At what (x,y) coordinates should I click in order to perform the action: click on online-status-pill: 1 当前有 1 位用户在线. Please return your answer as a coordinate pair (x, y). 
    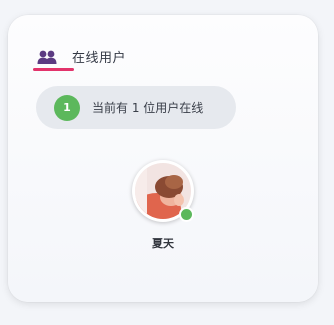
    Looking at the image, I should click on (136, 107).